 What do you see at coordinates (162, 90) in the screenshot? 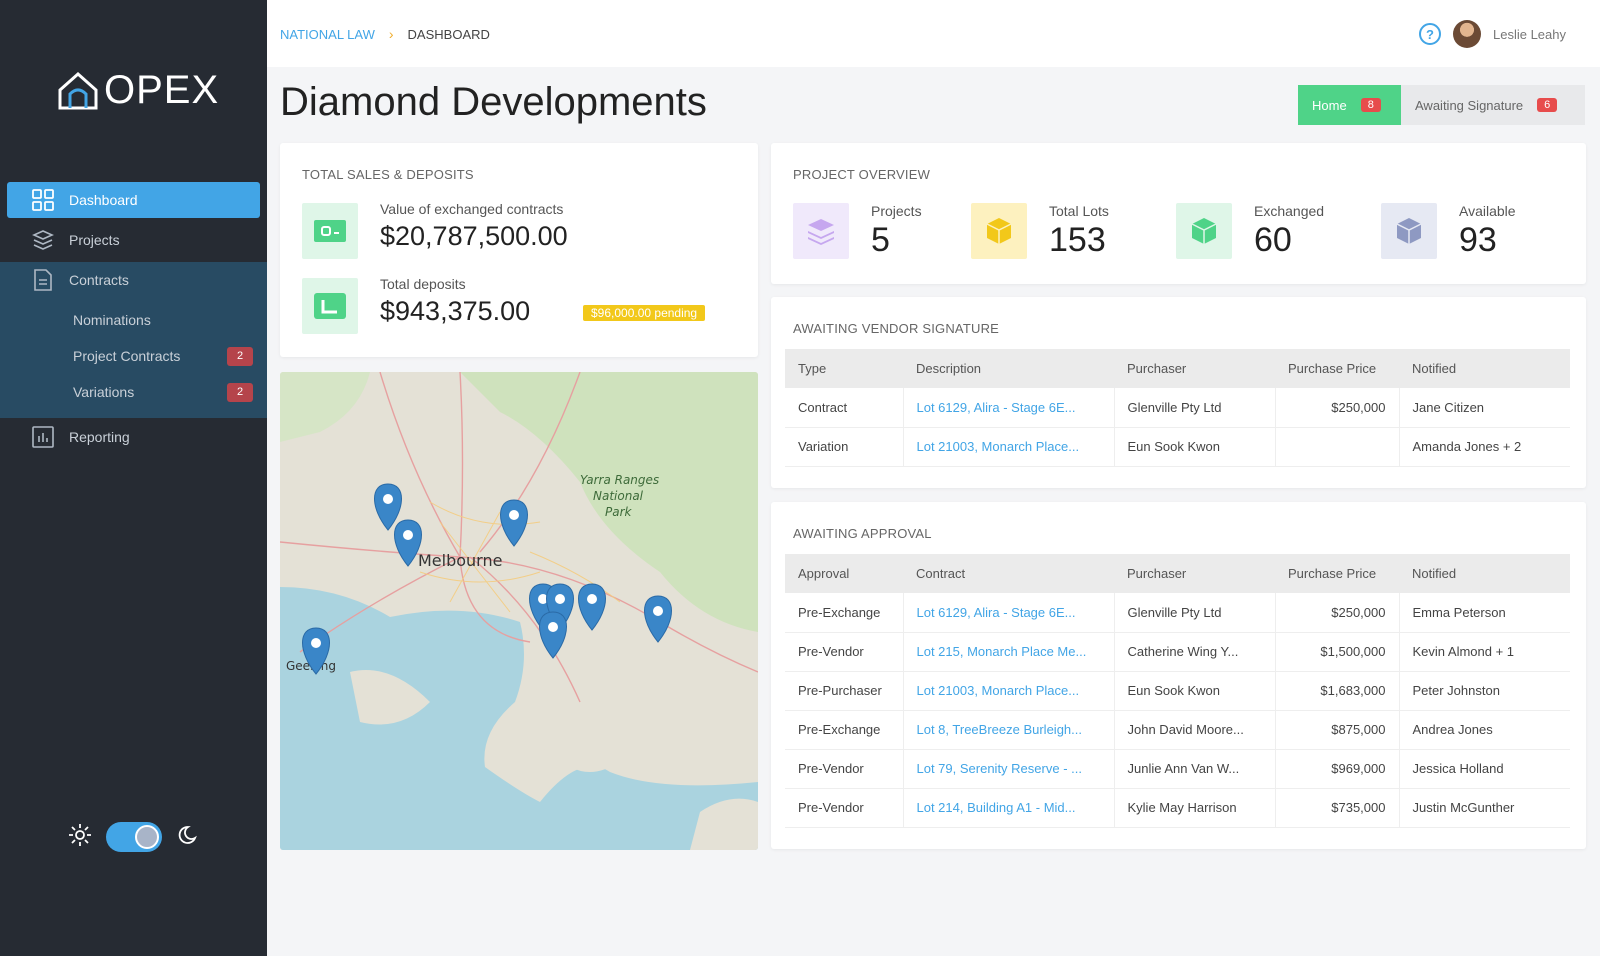
I see `logo-text: OPEX` at bounding box center [162, 90].